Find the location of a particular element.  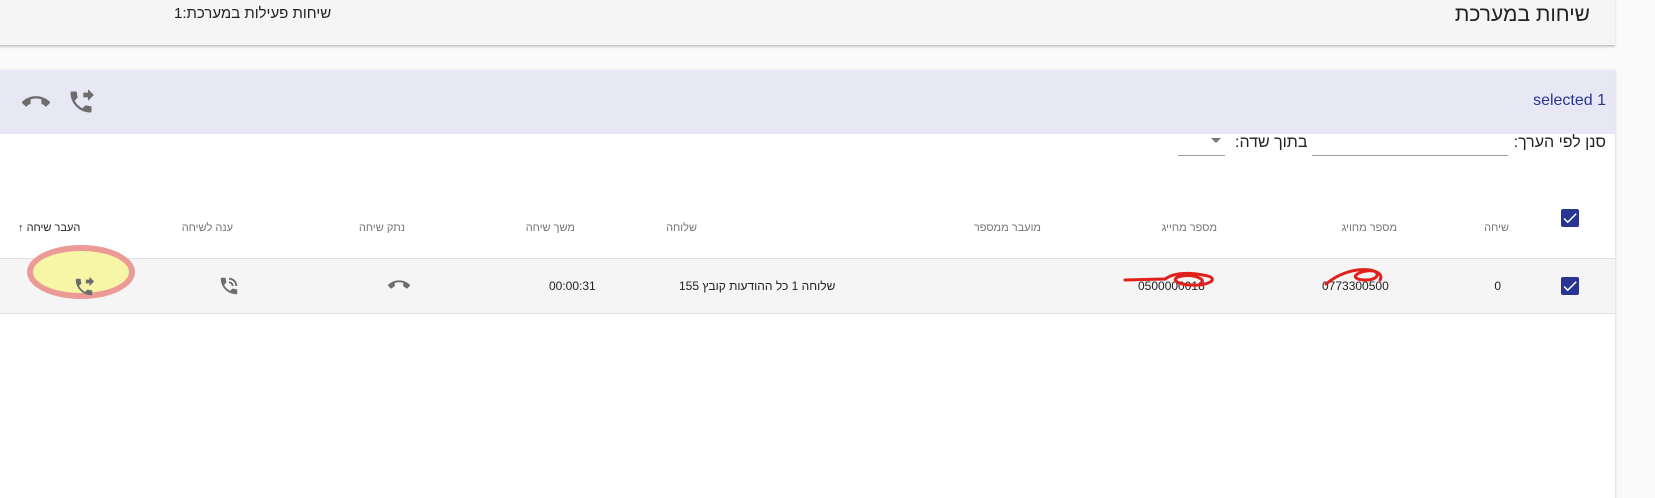

sort-arrow-icon: ↑ is located at coordinates (21, 228).